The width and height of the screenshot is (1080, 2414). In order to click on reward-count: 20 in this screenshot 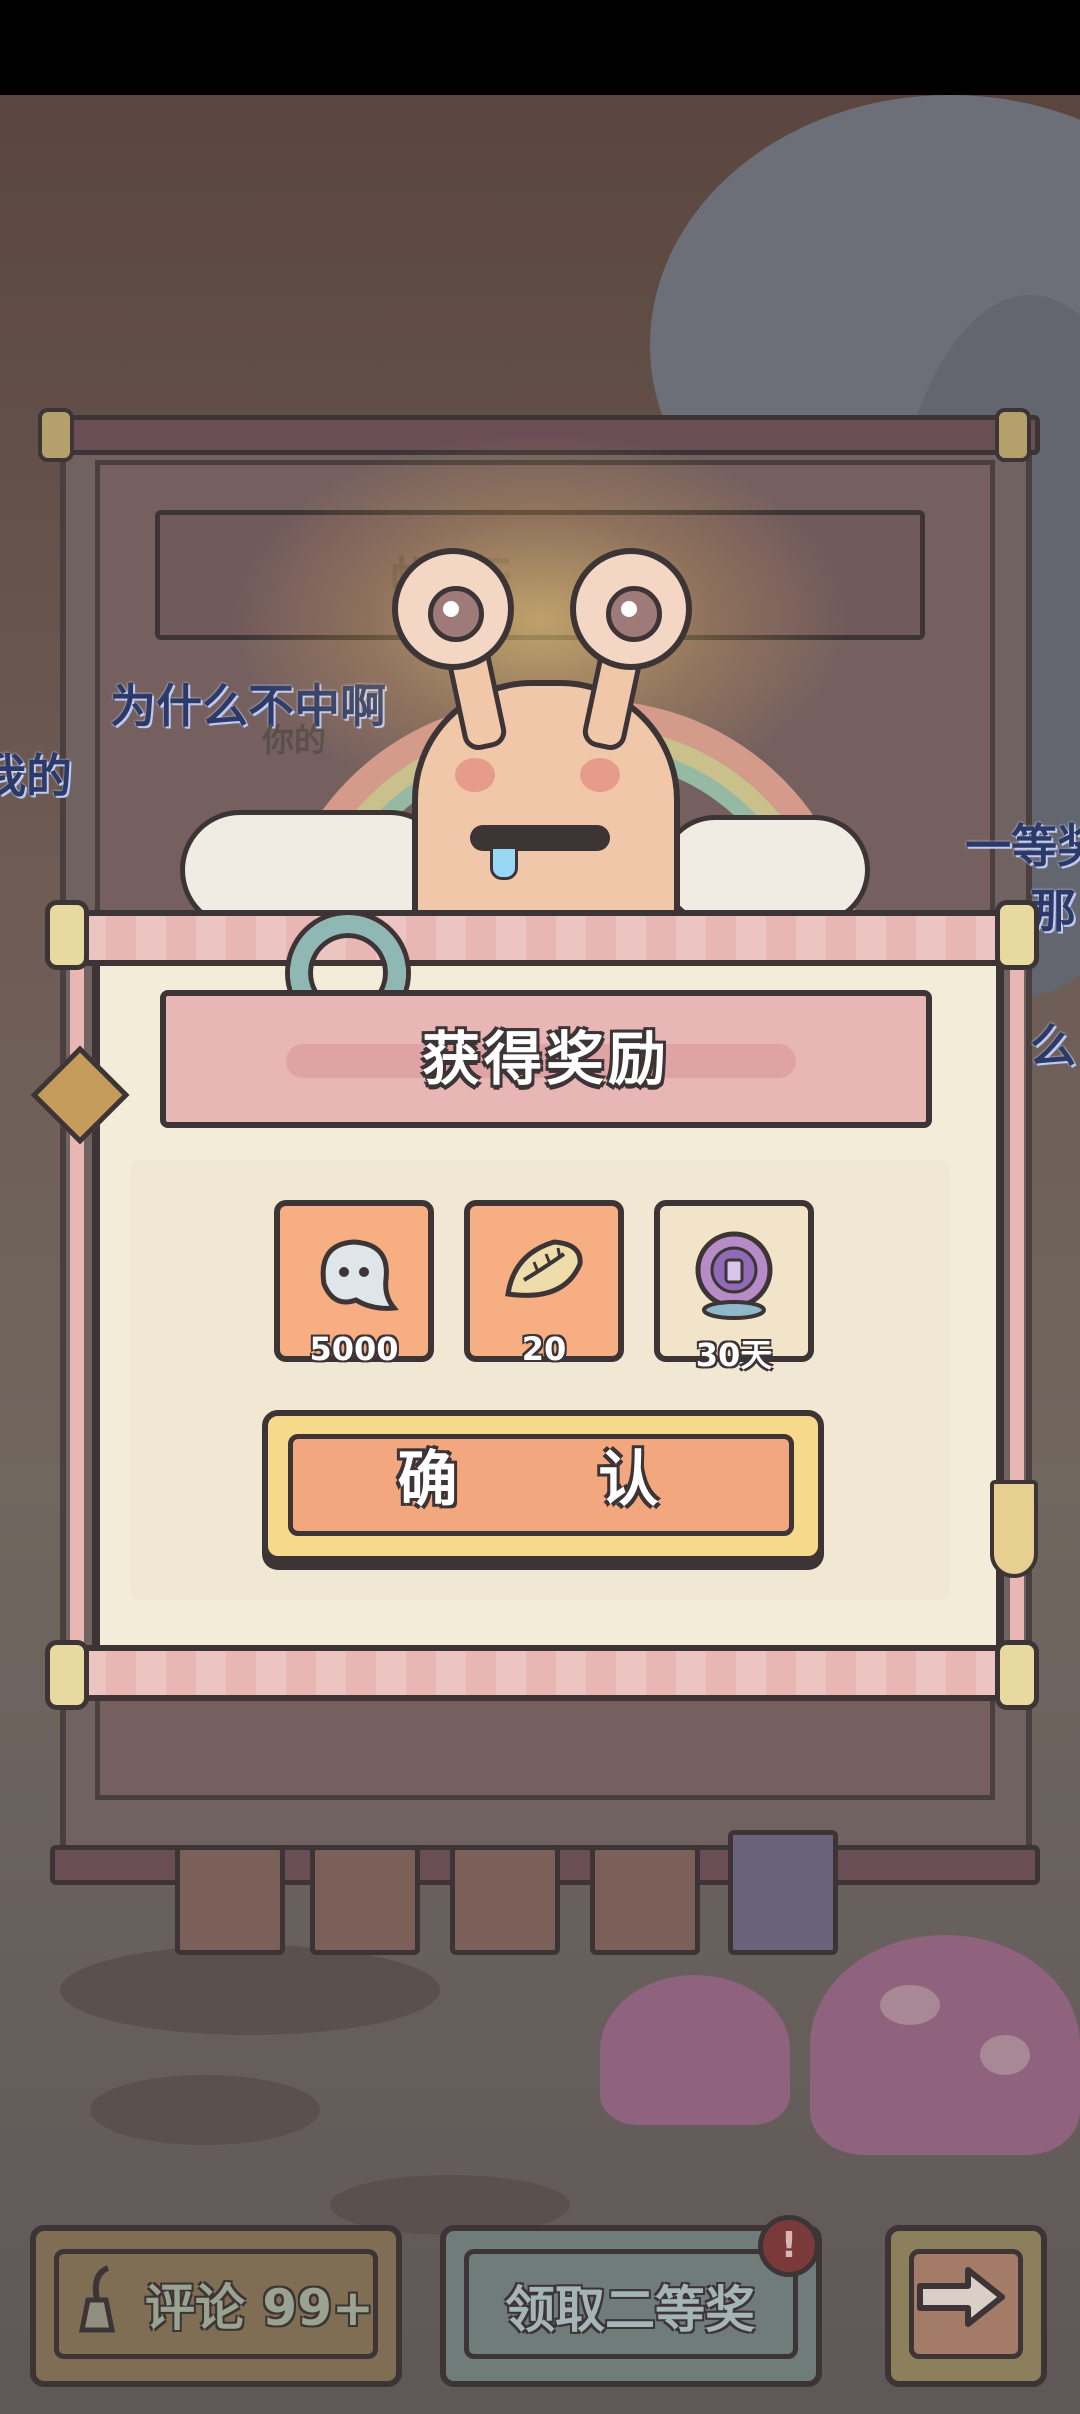, I will do `click(544, 1349)`.